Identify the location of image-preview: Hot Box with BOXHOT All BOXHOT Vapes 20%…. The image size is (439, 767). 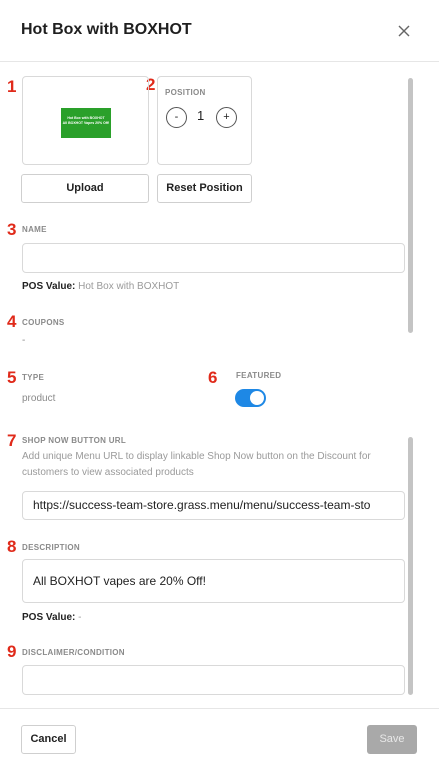
(85, 120).